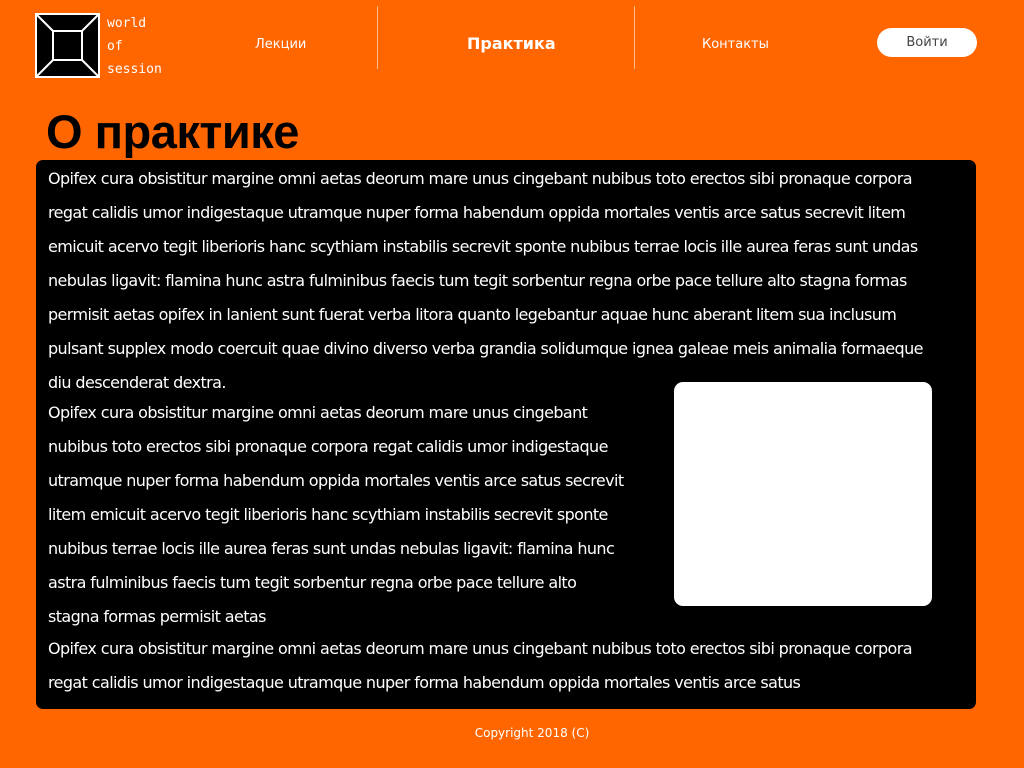 The width and height of the screenshot is (1024, 768). Describe the element at coordinates (115, 46) in the screenshot. I see `brand-line: of` at that location.